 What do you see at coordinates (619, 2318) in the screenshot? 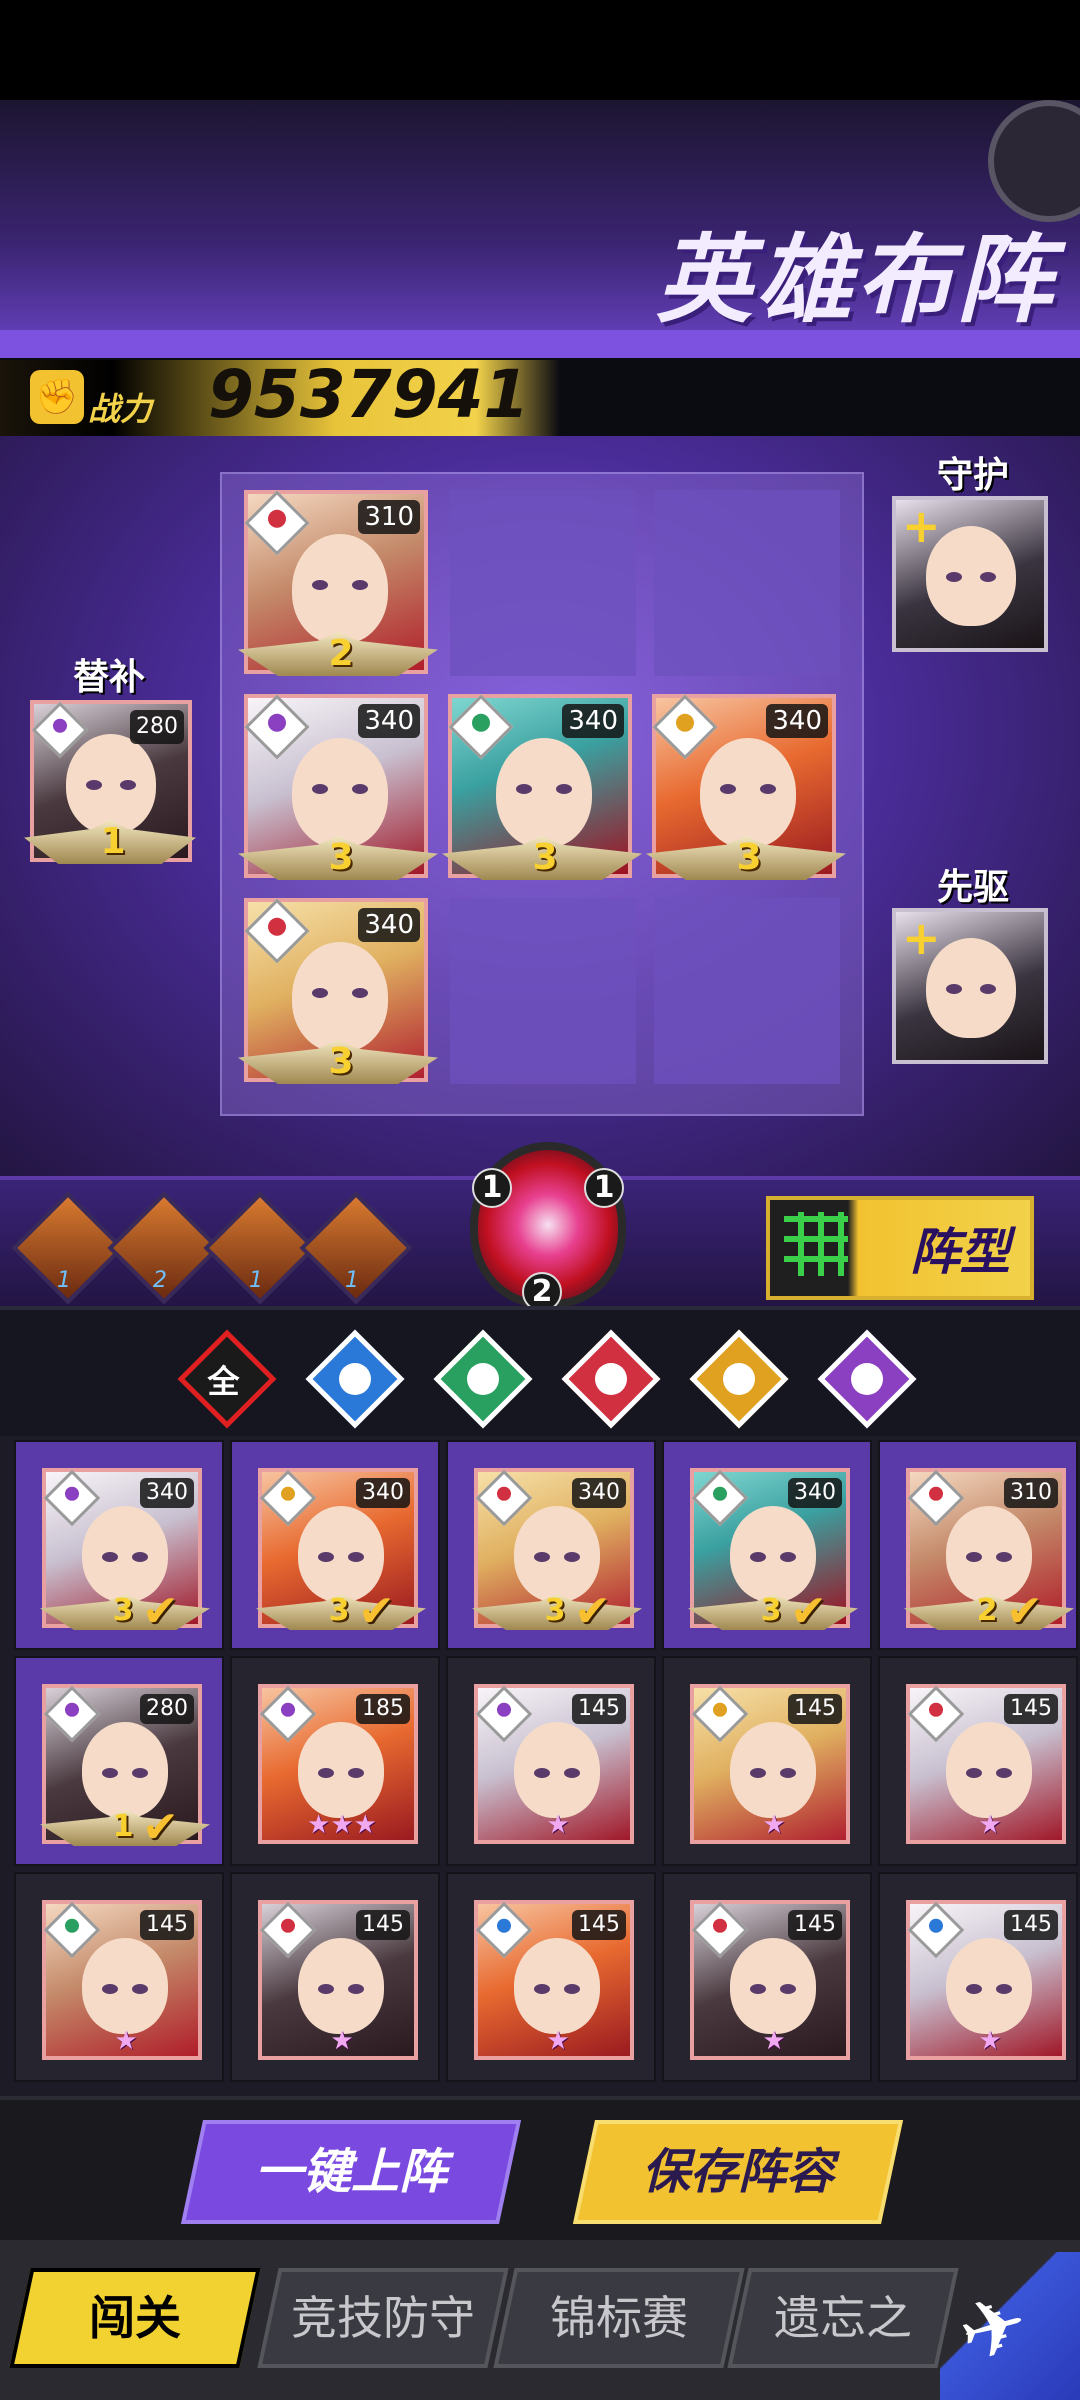
I see `tab-tournament: 锦标赛` at bounding box center [619, 2318].